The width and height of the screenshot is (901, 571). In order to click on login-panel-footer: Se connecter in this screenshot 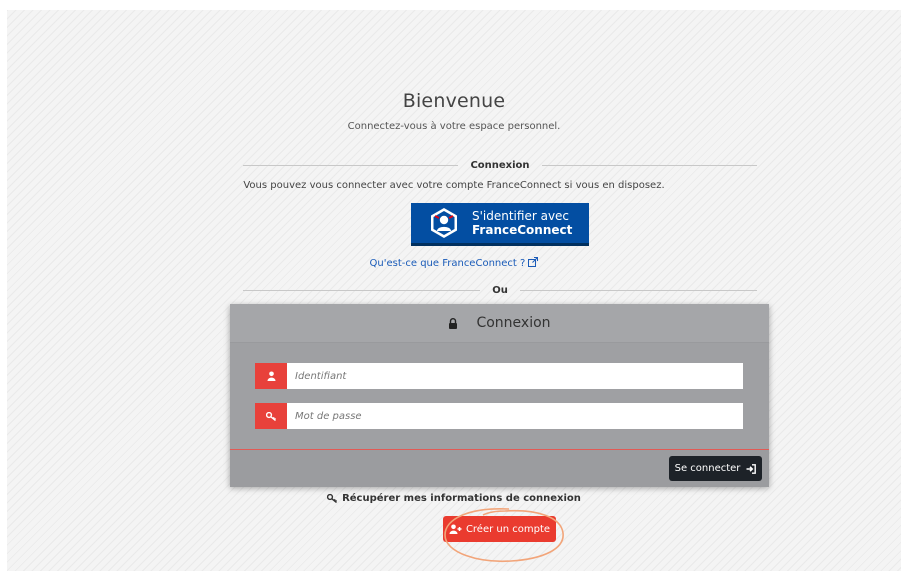, I will do `click(499, 468)`.